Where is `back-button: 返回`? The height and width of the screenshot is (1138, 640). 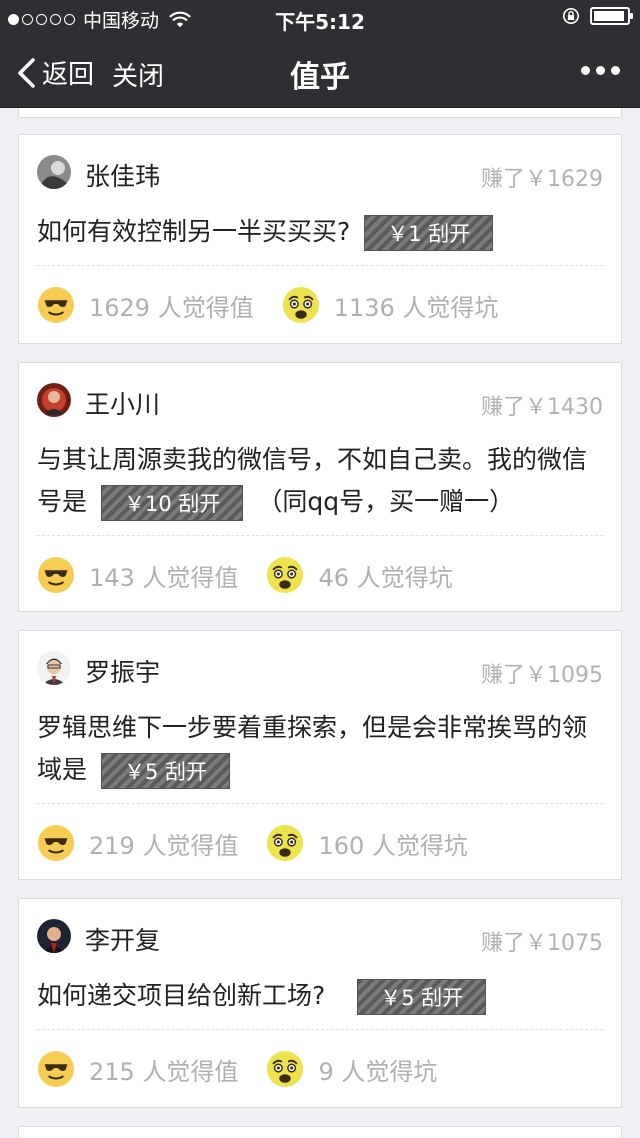
back-button: 返回 is located at coordinates (55, 72).